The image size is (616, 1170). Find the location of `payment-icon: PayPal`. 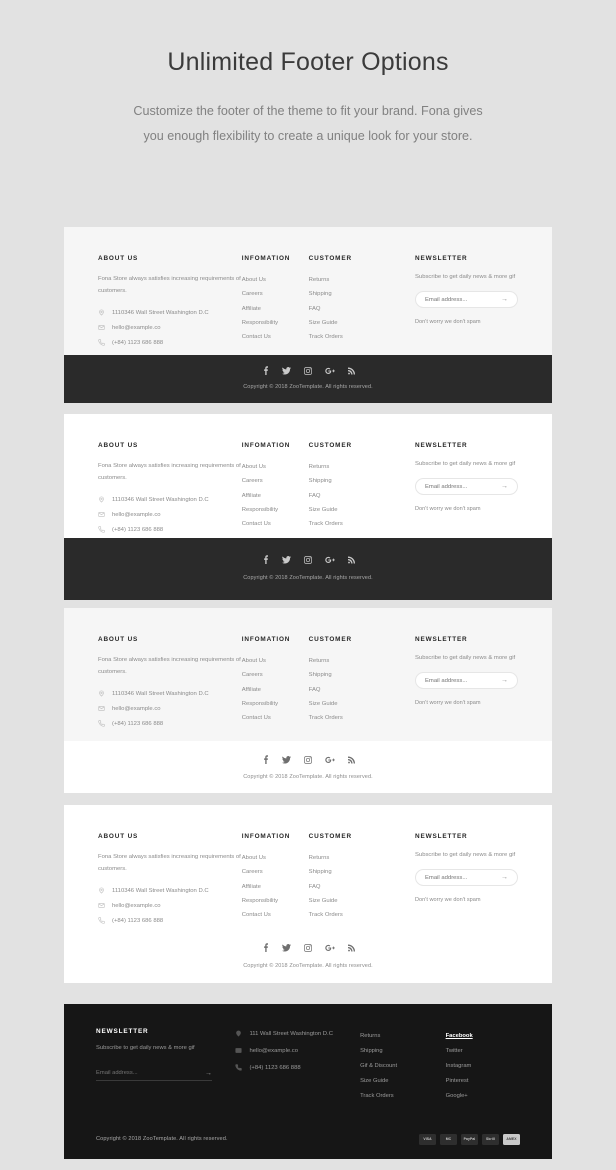

payment-icon: PayPal is located at coordinates (469, 1139).